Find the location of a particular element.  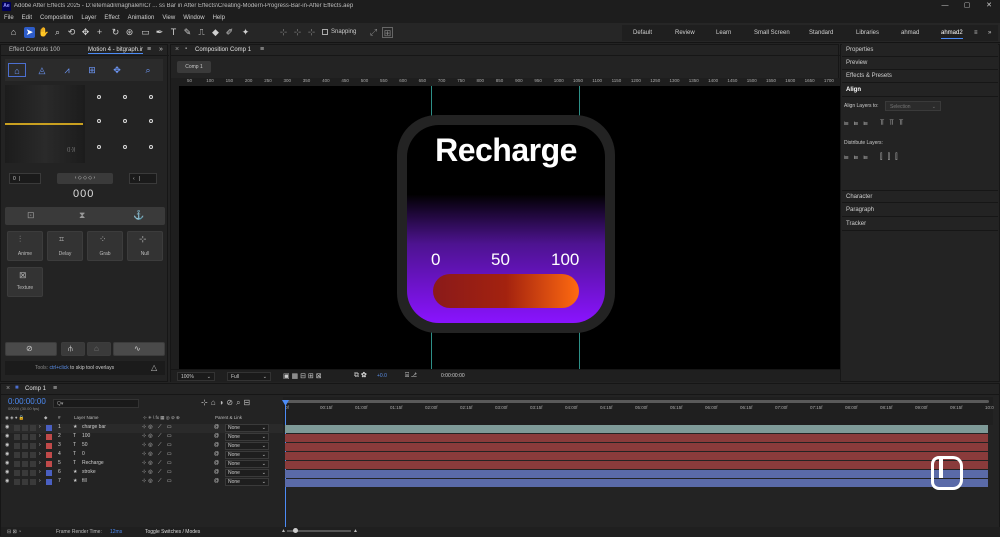

anchor-point-mc is located at coordinates (125, 121).